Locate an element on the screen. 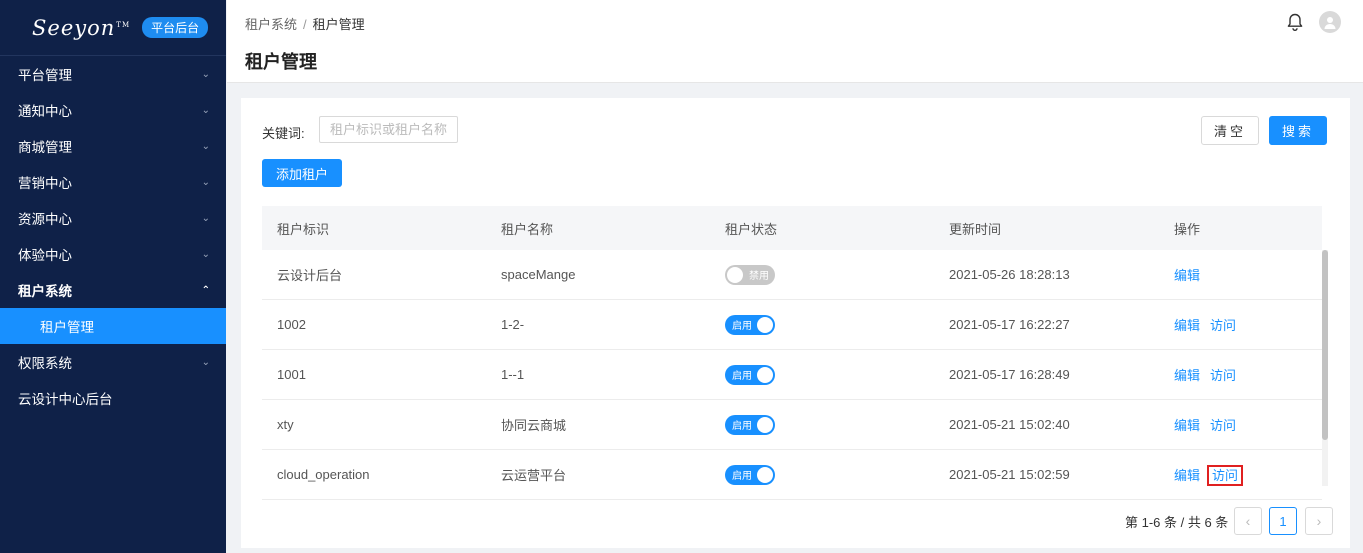 This screenshot has width=1363, height=553. tenant-id: 1001 is located at coordinates (291, 374).